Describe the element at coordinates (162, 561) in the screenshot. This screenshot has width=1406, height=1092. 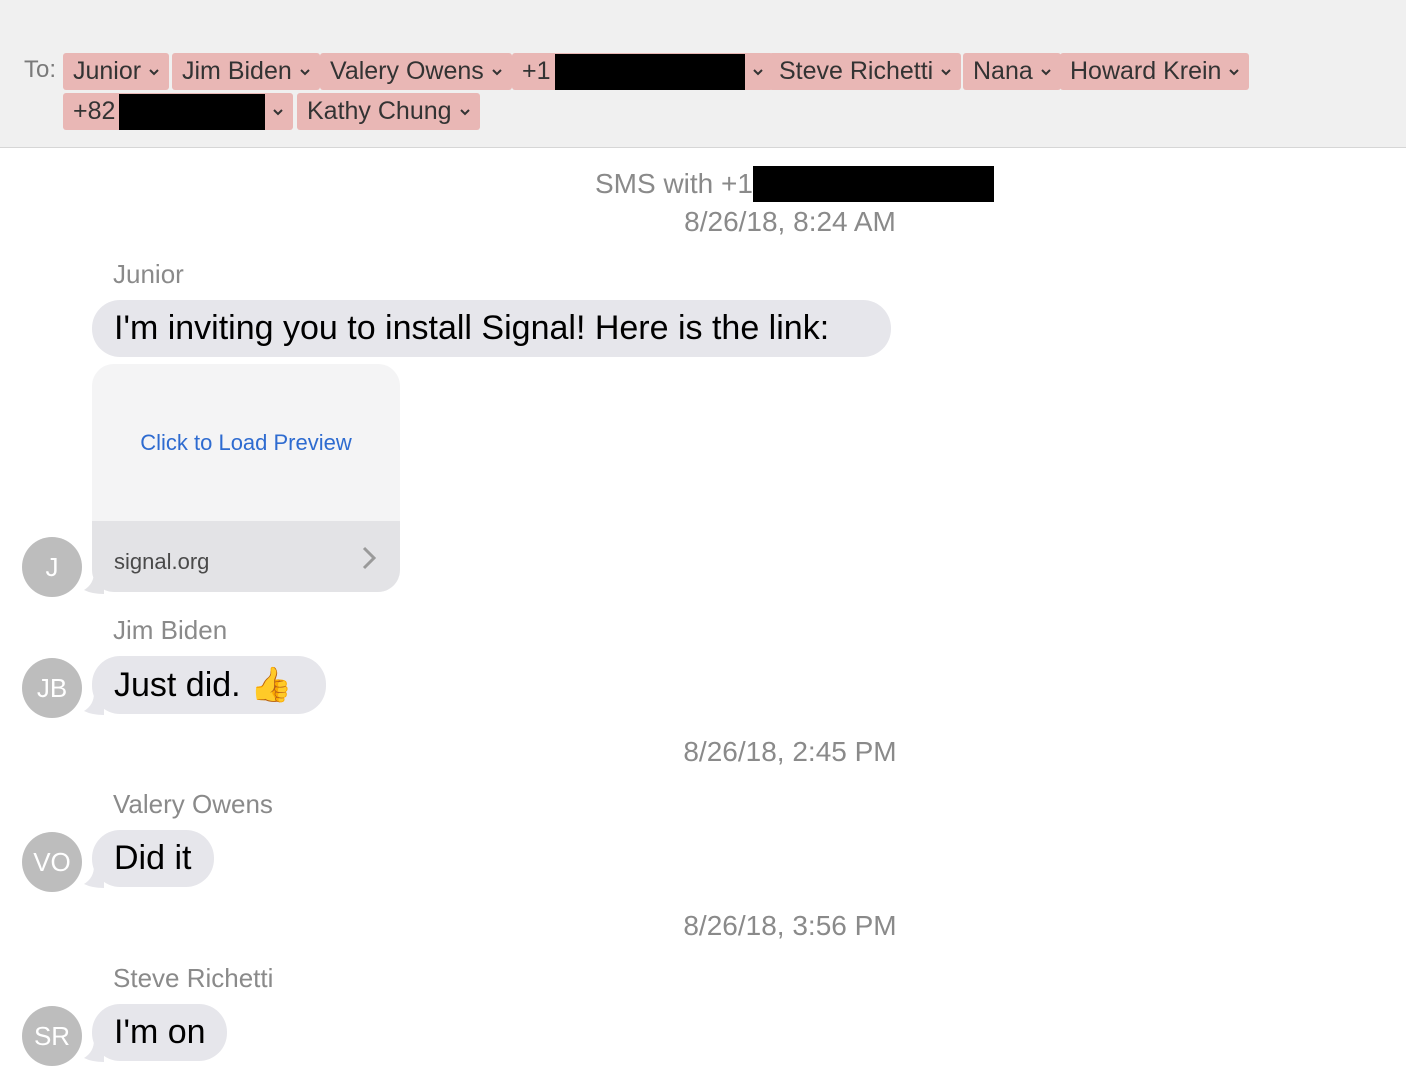
I see `link-domain: signal.org` at that location.